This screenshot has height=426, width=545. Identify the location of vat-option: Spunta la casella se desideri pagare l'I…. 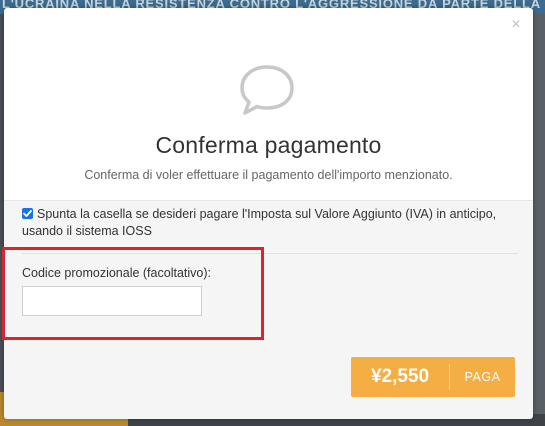
(262, 223).